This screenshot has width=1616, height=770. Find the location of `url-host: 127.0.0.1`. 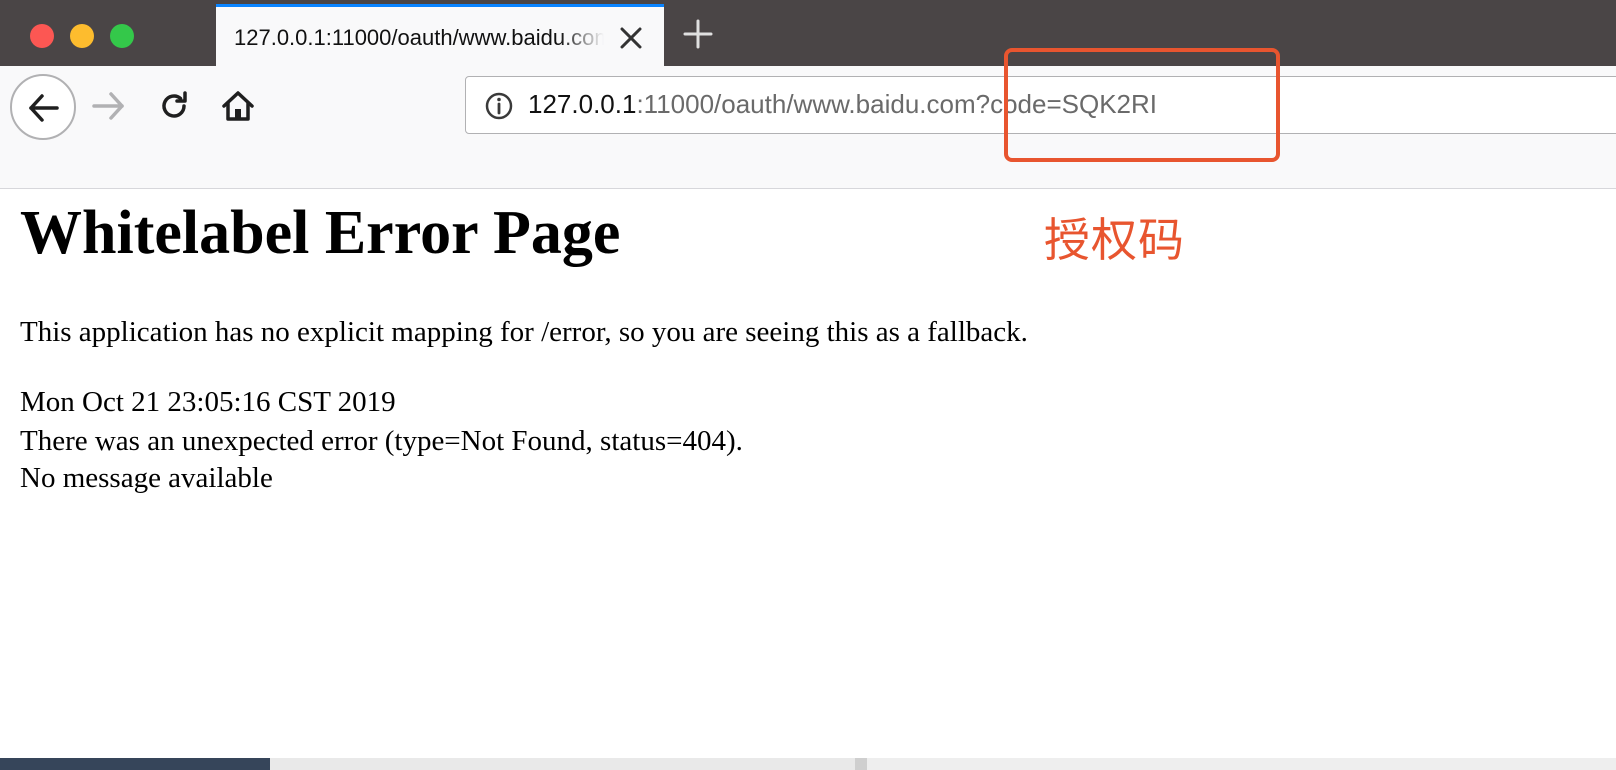

url-host: 127.0.0.1 is located at coordinates (582, 104).